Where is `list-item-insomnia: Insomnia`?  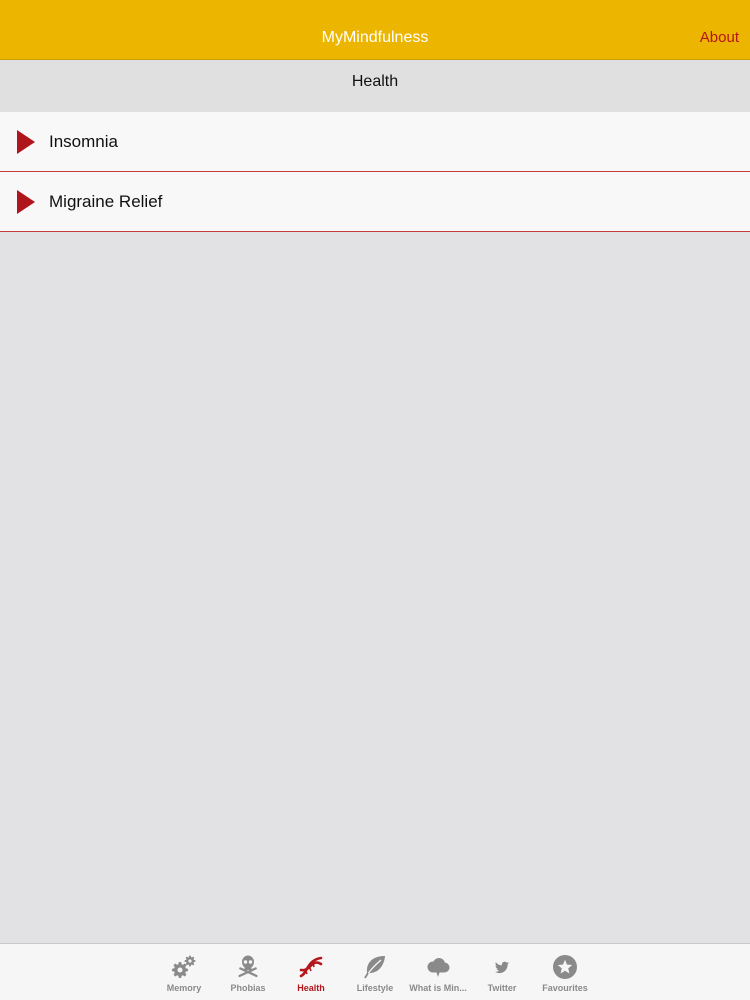
list-item-insomnia: Insomnia is located at coordinates (375, 142).